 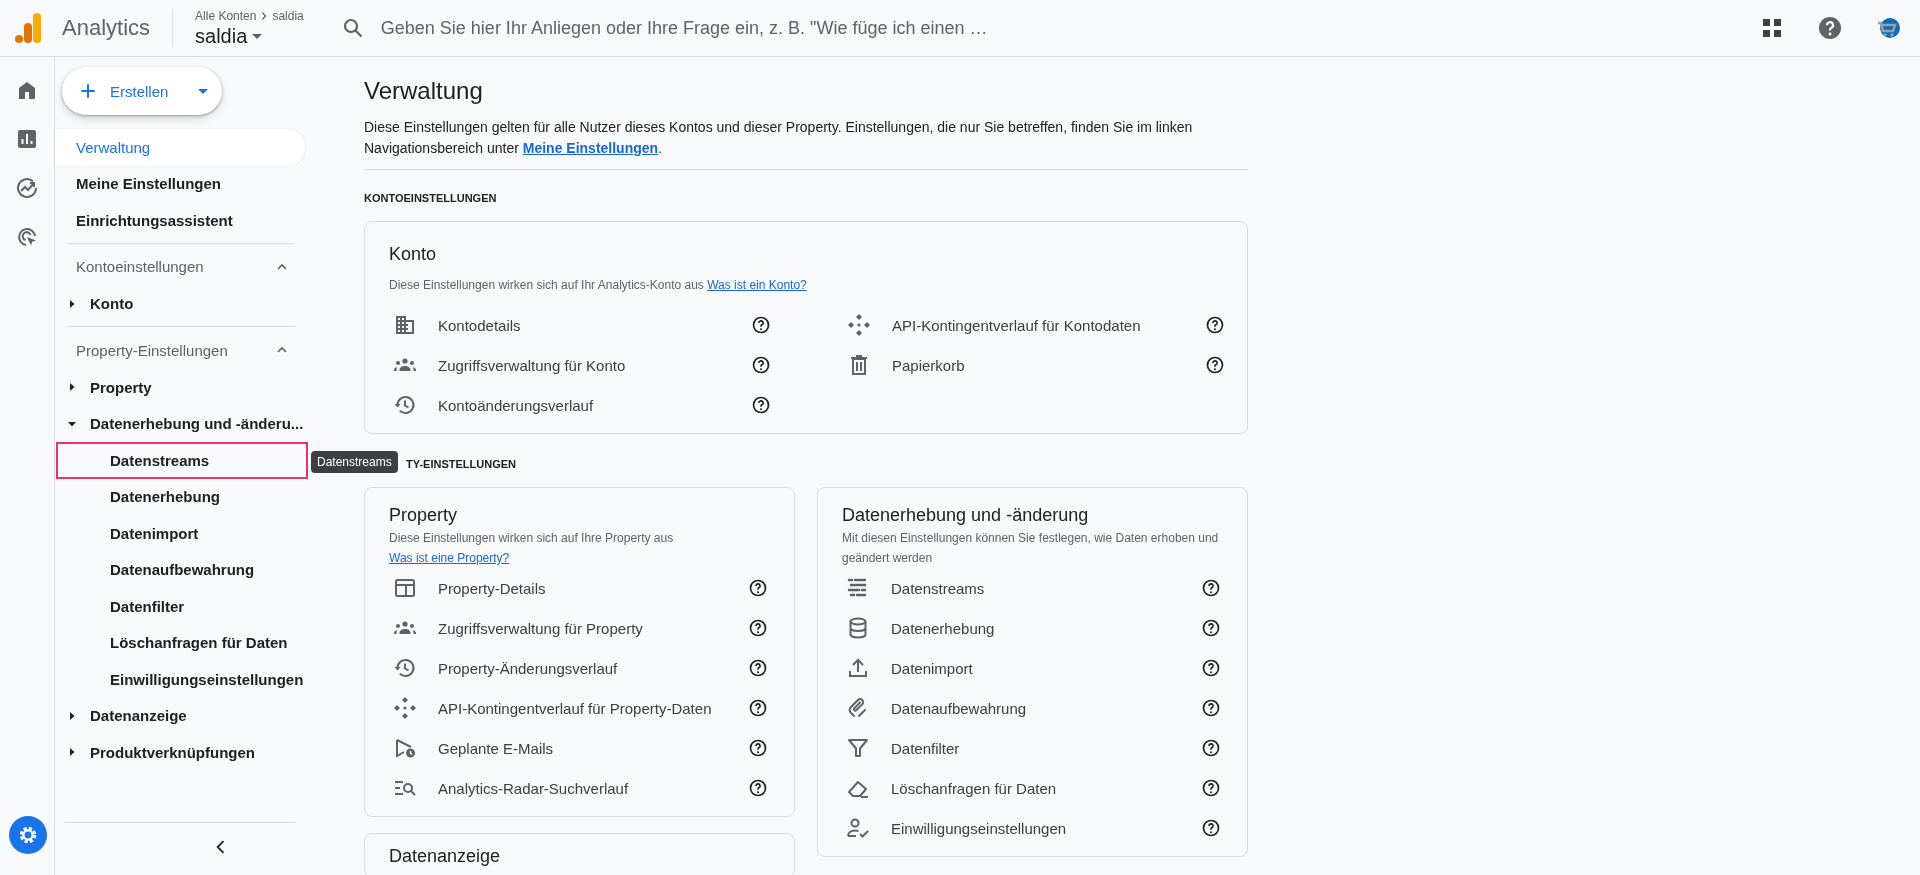 What do you see at coordinates (1046, 708) in the screenshot?
I see `settings-link: Datenaufbewahrung` at bounding box center [1046, 708].